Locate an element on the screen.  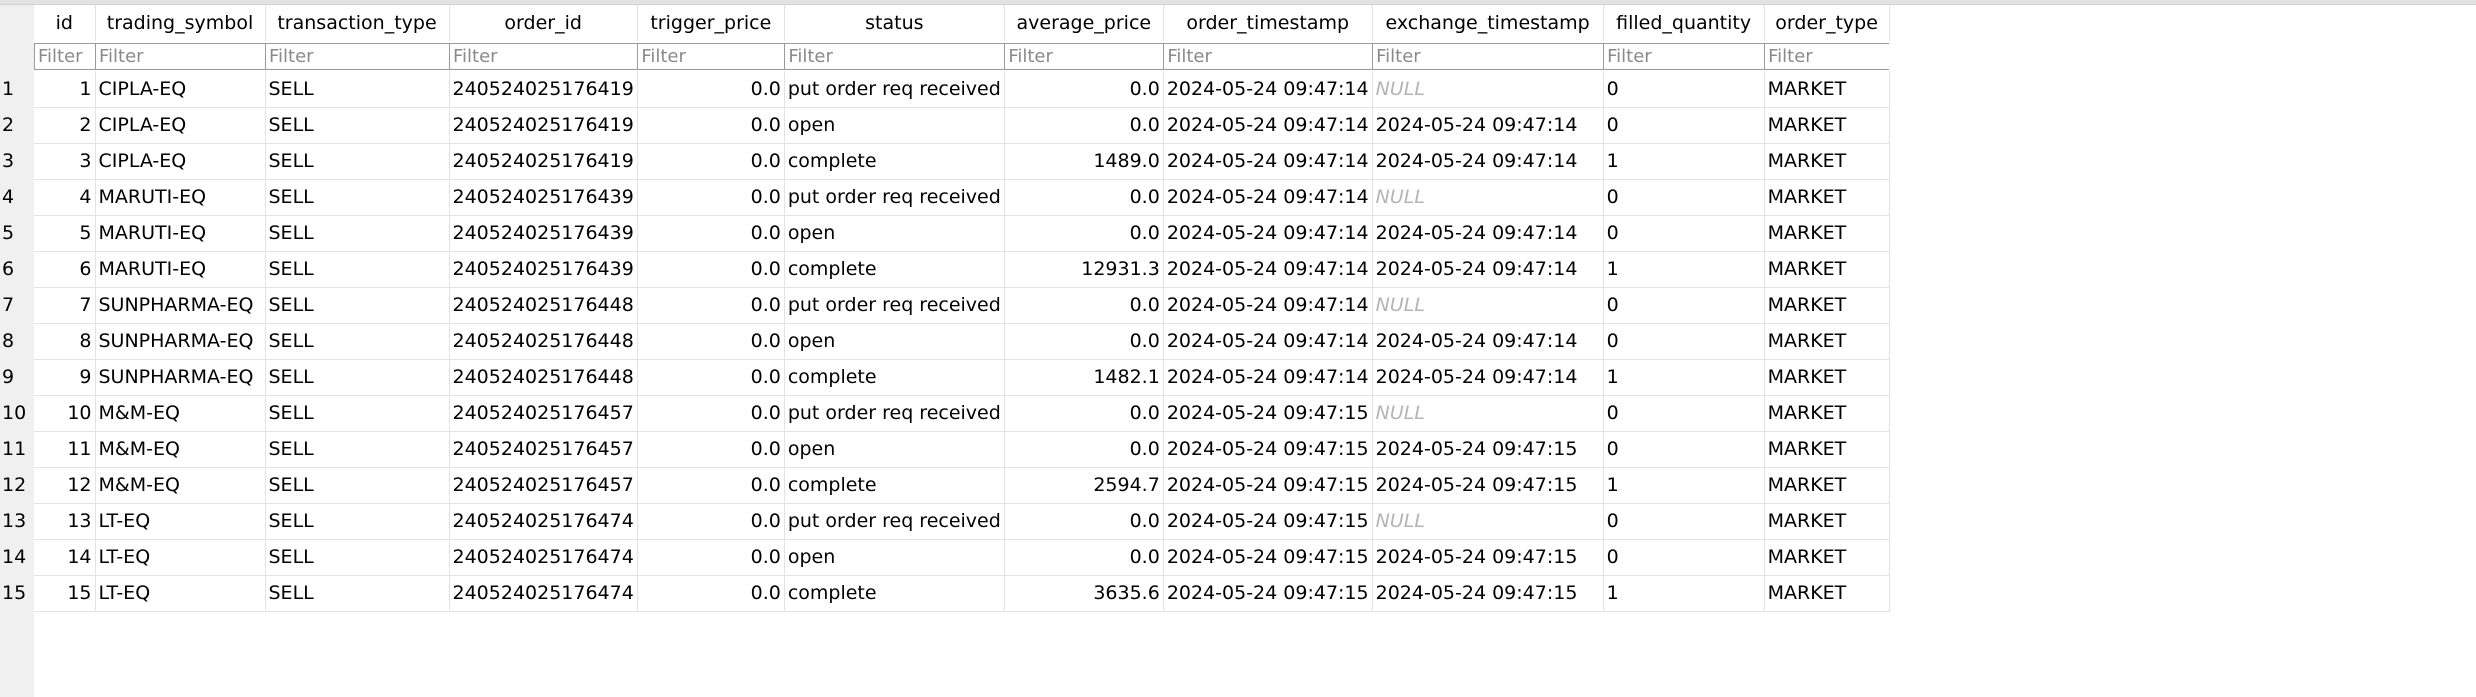
row-number: 2 is located at coordinates (17, 125).